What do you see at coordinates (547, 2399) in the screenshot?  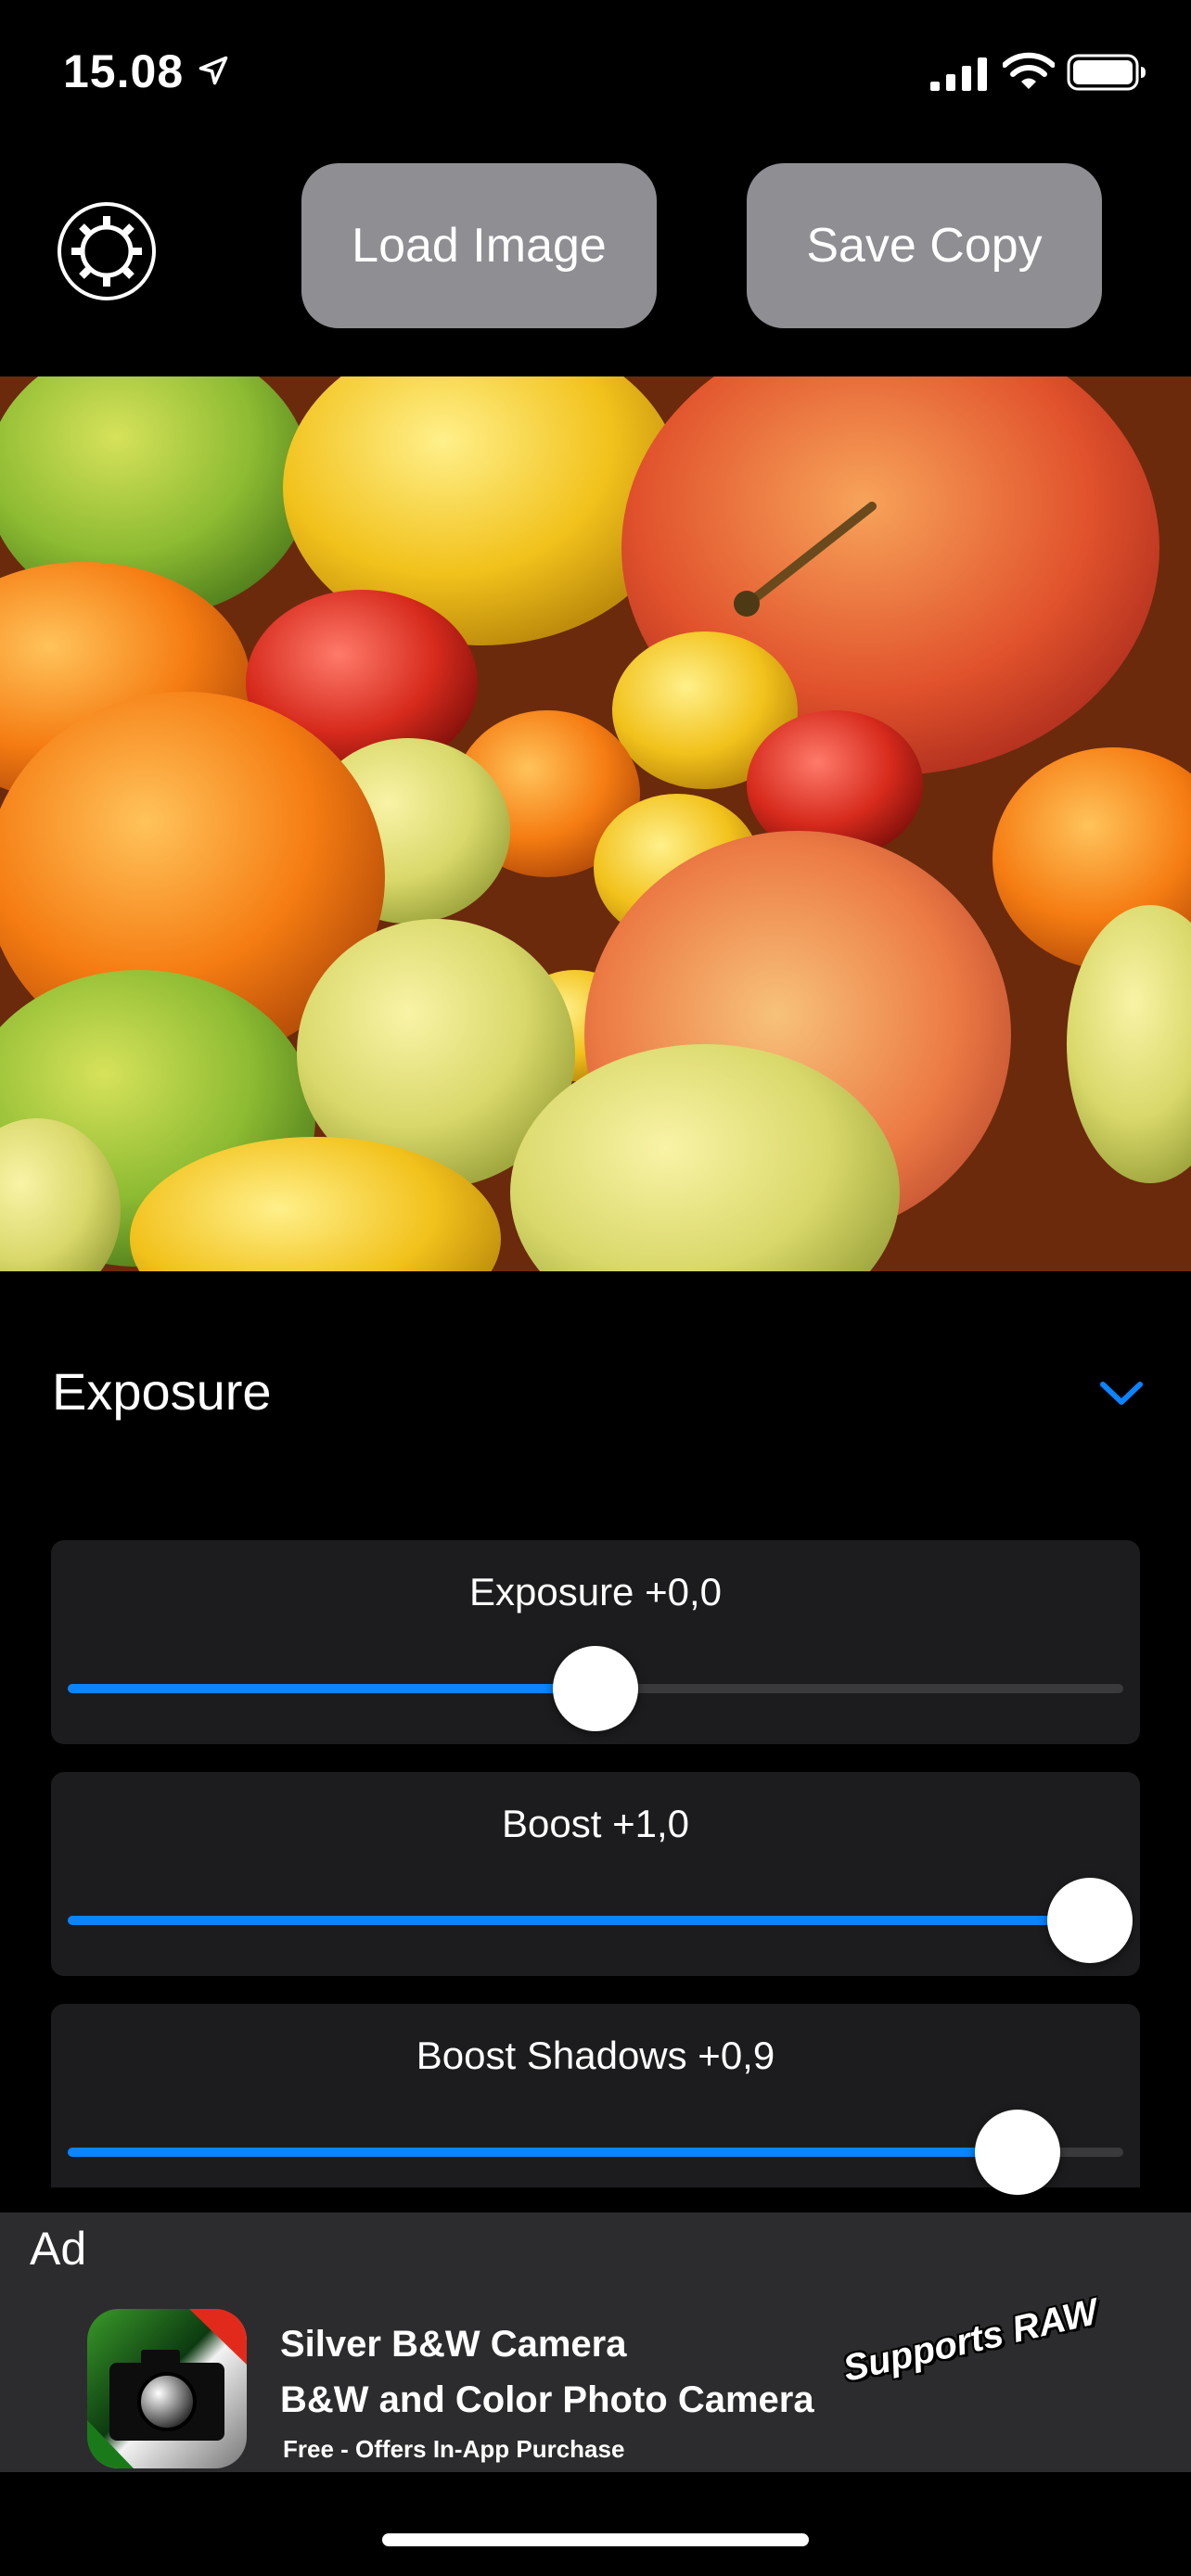 I see `ad-subtitle: B&W and Color Photo Camera` at bounding box center [547, 2399].